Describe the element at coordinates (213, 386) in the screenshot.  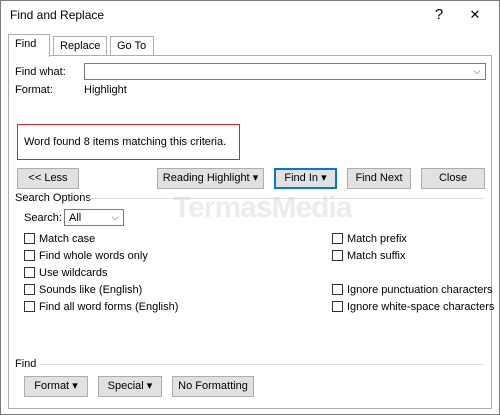
I see `no-formatting-button: No Formatting` at that location.